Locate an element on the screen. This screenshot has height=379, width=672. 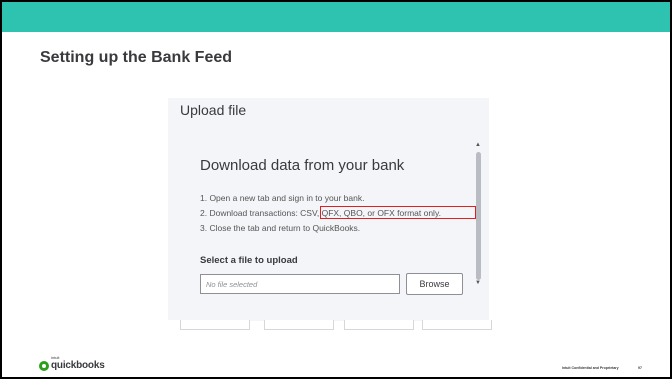
page-number: 97 is located at coordinates (640, 368).